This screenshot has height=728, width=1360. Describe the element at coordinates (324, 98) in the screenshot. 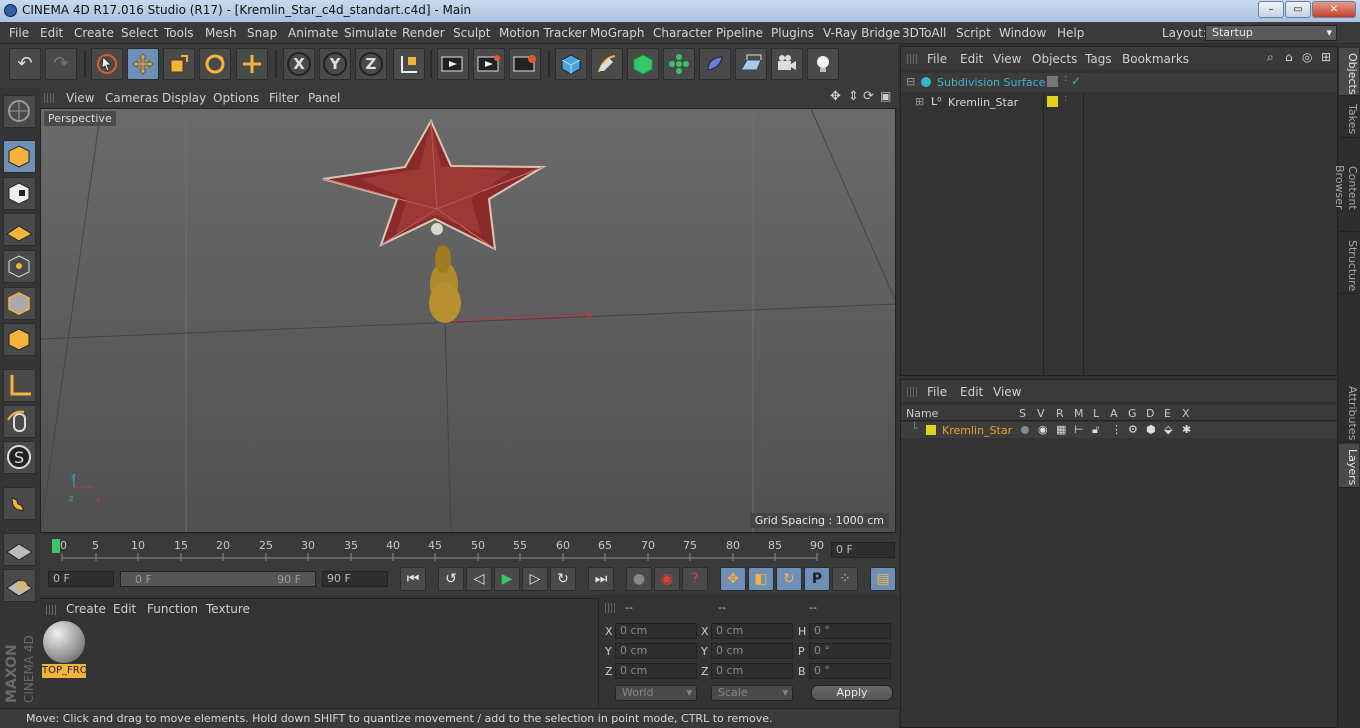

I see `viewport-menu-panel: Panel` at that location.